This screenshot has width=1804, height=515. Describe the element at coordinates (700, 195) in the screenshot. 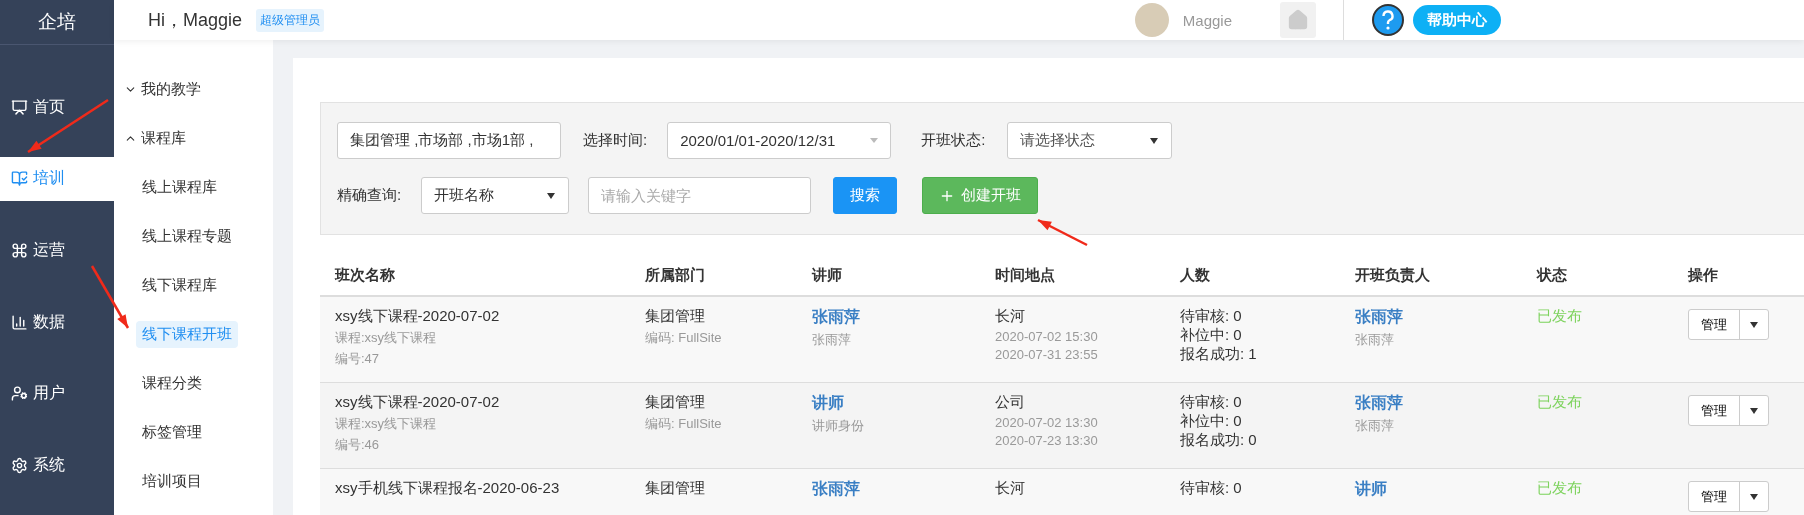

I see `keyword-input: 请输入关键字` at that location.